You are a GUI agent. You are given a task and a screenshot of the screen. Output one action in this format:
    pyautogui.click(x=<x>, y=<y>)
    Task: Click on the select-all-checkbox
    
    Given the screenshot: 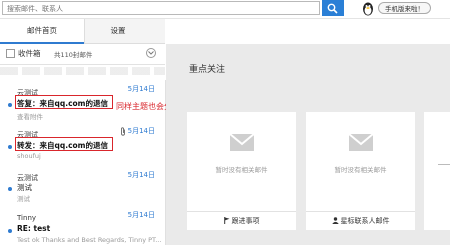 What is the action you would take?
    pyautogui.click(x=10, y=53)
    